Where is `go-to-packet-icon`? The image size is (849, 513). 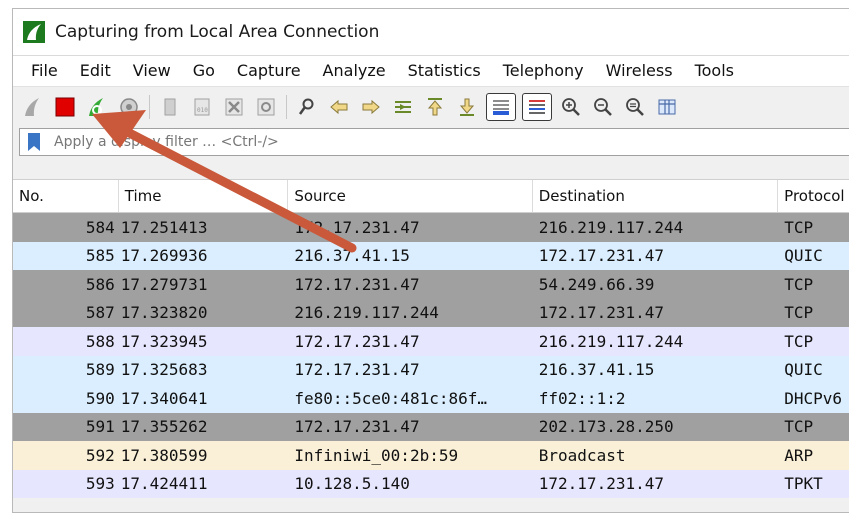 go-to-packet-icon is located at coordinates (403, 107).